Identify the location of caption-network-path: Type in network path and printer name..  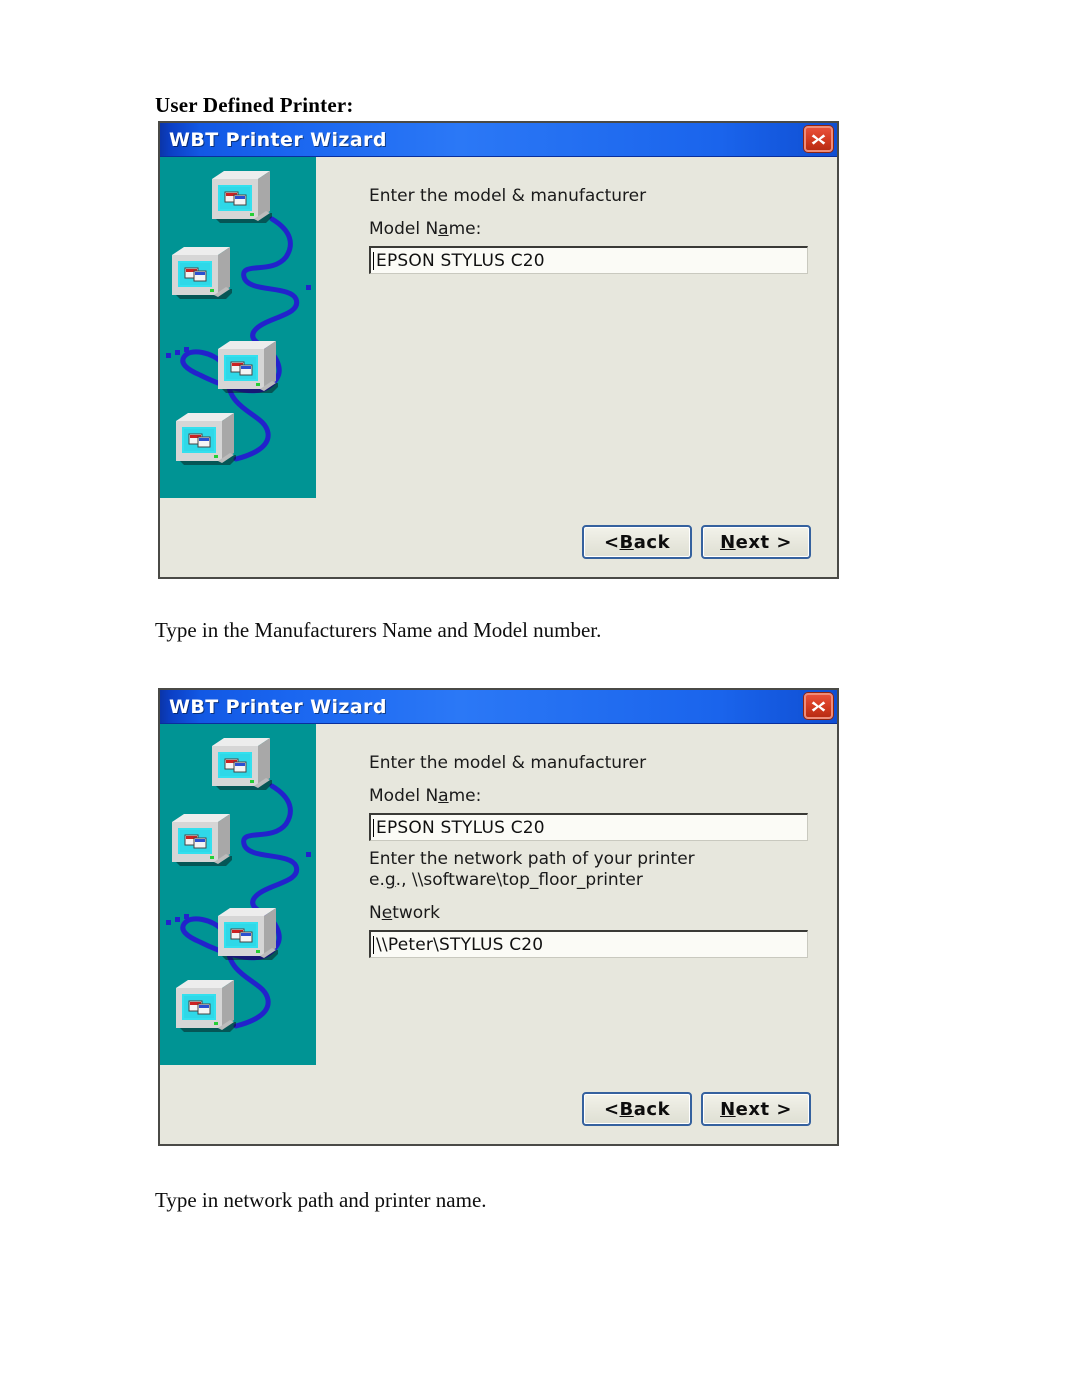
(321, 1200).